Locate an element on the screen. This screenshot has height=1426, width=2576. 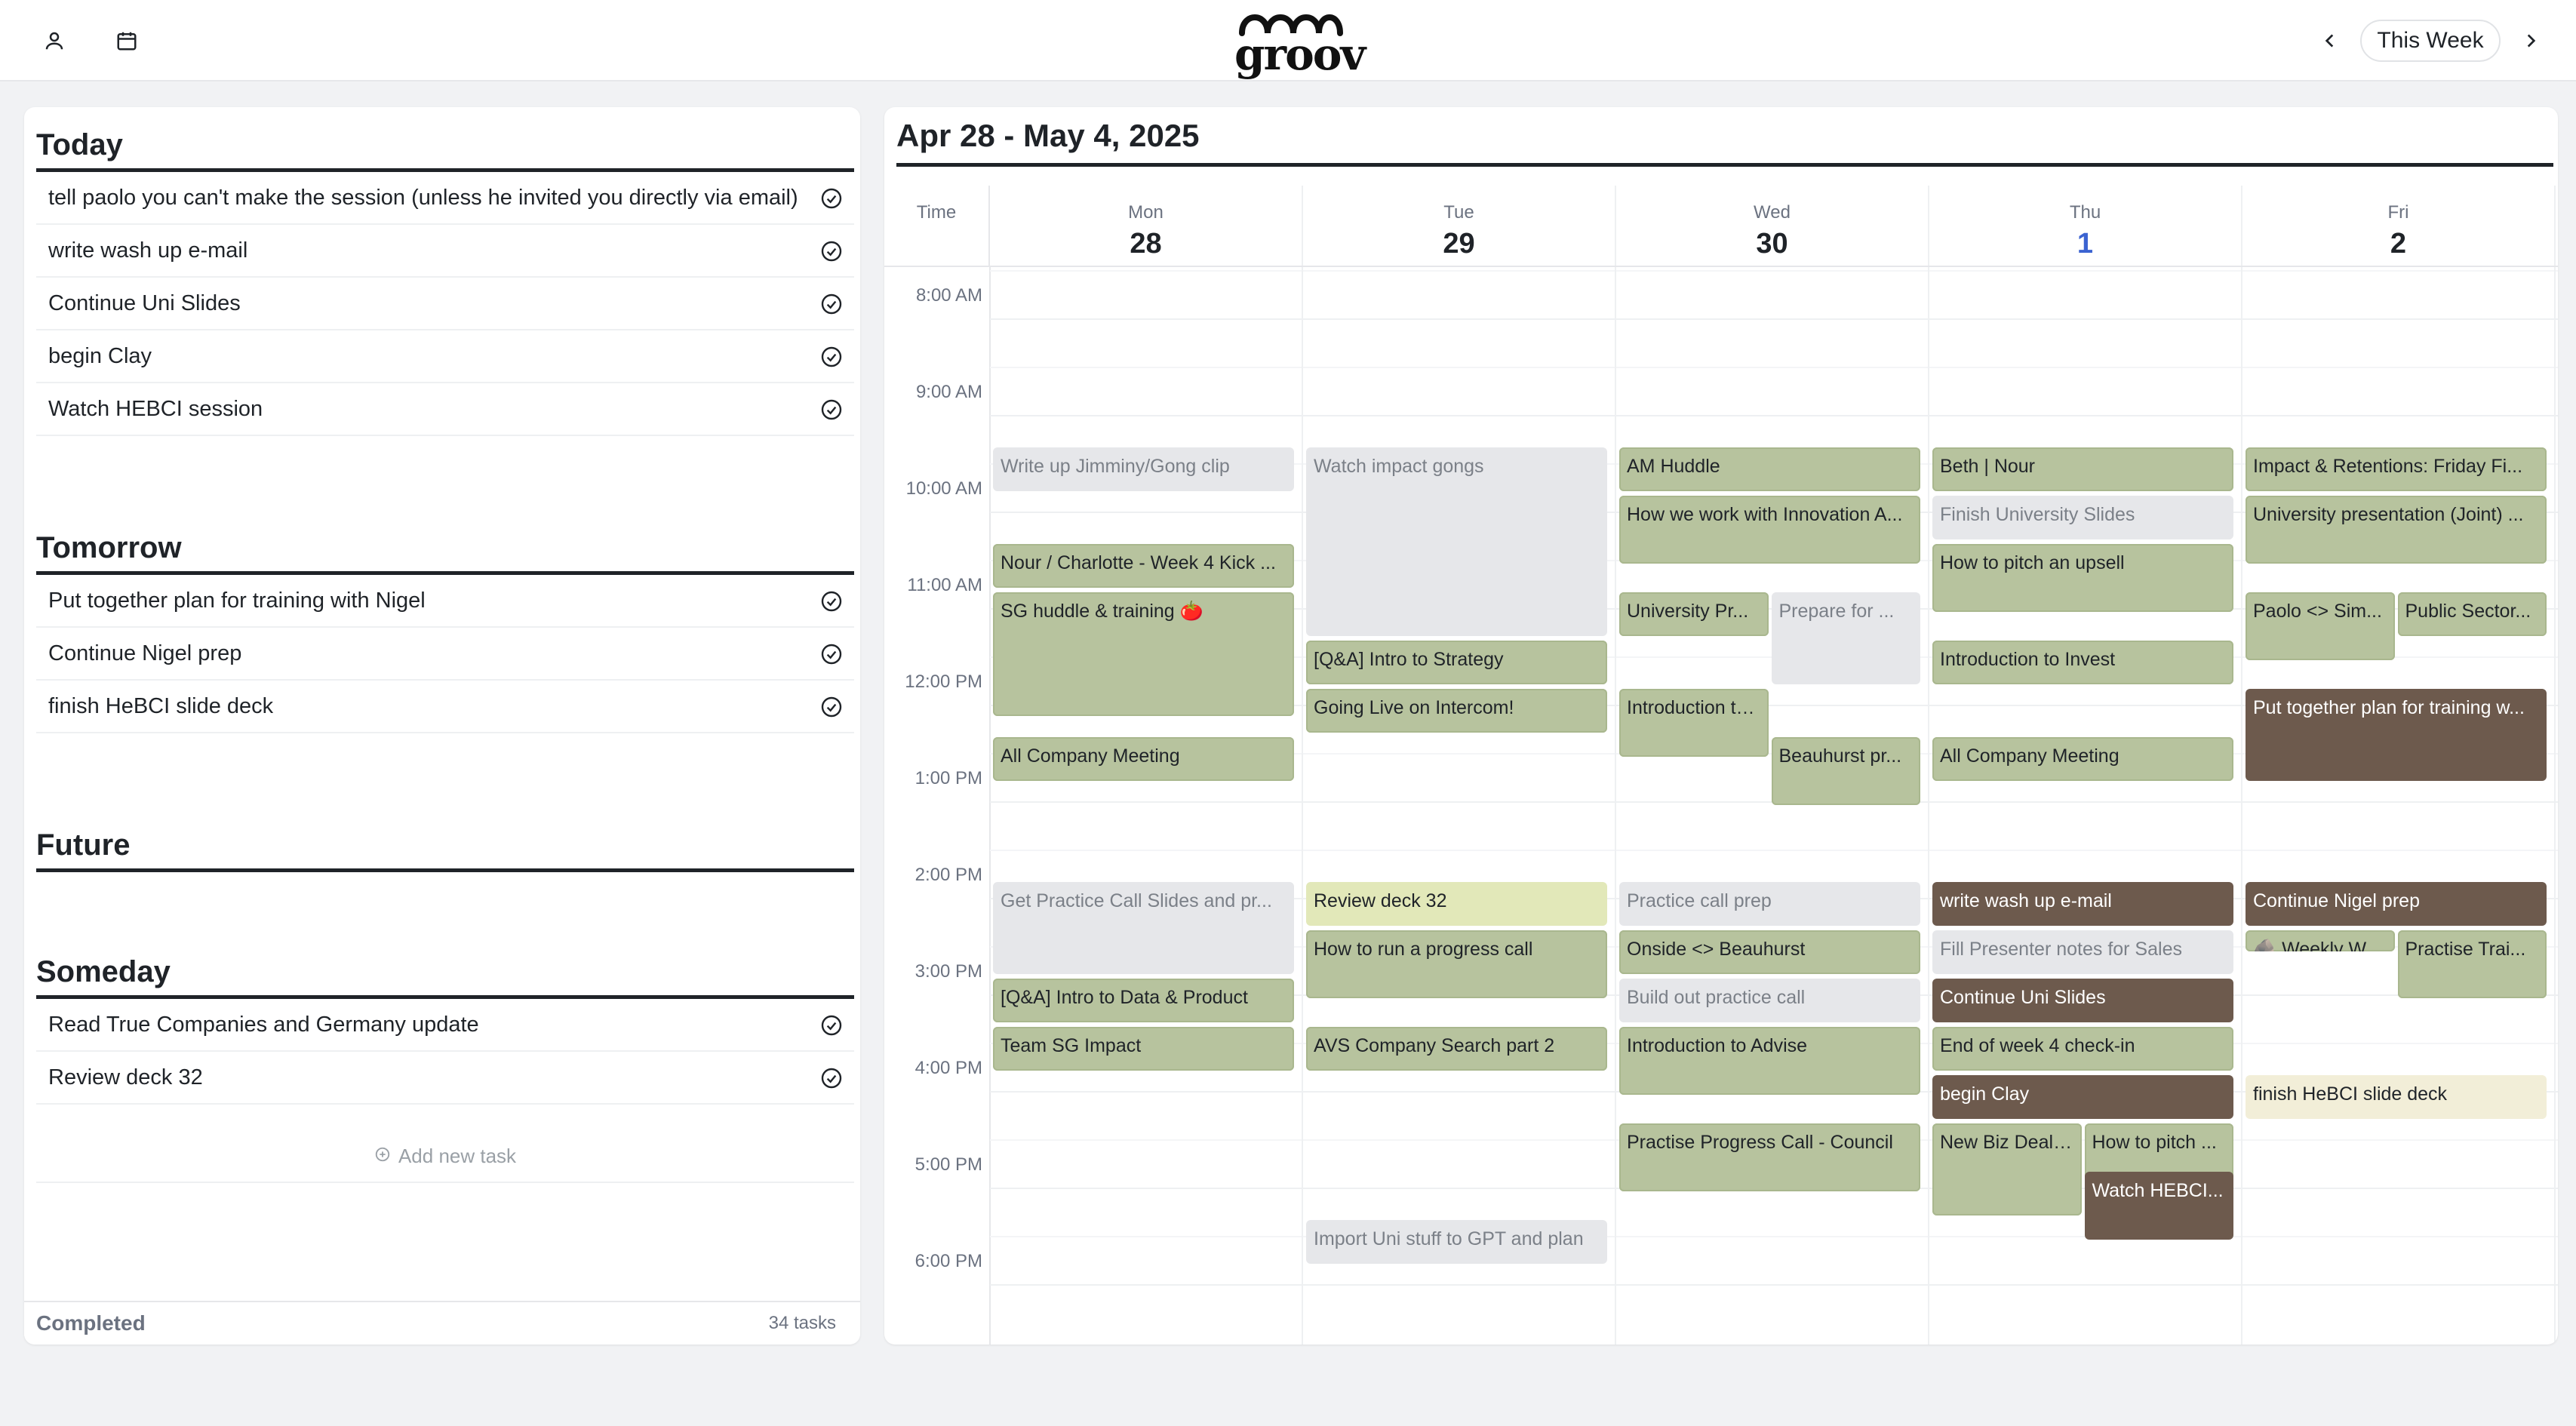
calendar-event: SG huddle & training 🍅 is located at coordinates (1143, 654).